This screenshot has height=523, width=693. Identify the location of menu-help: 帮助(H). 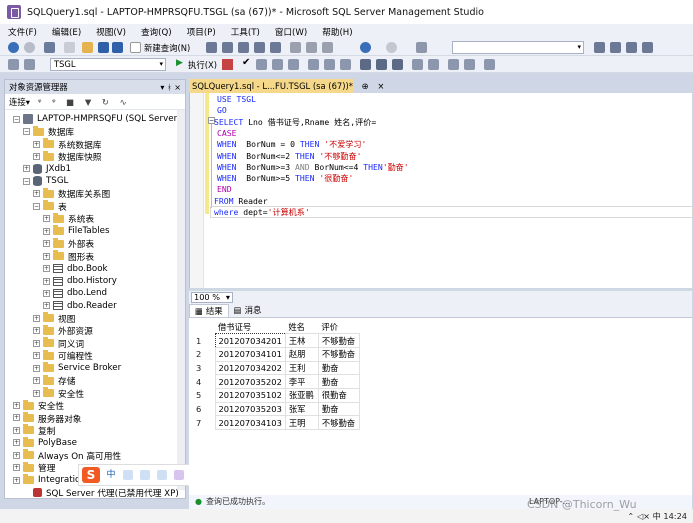
(337, 32).